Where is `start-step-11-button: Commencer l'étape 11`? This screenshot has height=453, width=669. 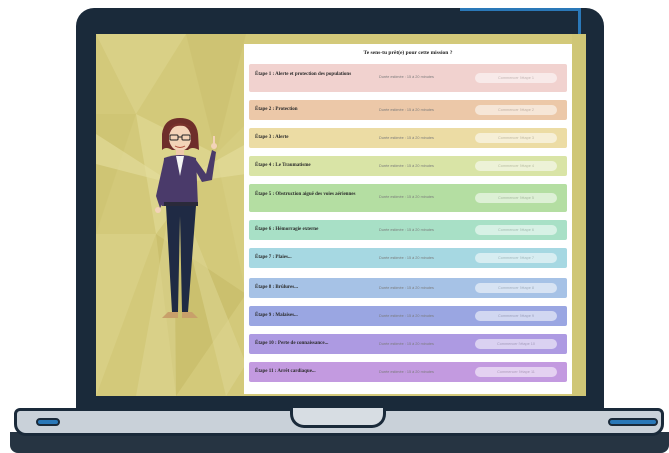
start-step-11-button: Commencer l'étape 11 is located at coordinates (516, 372).